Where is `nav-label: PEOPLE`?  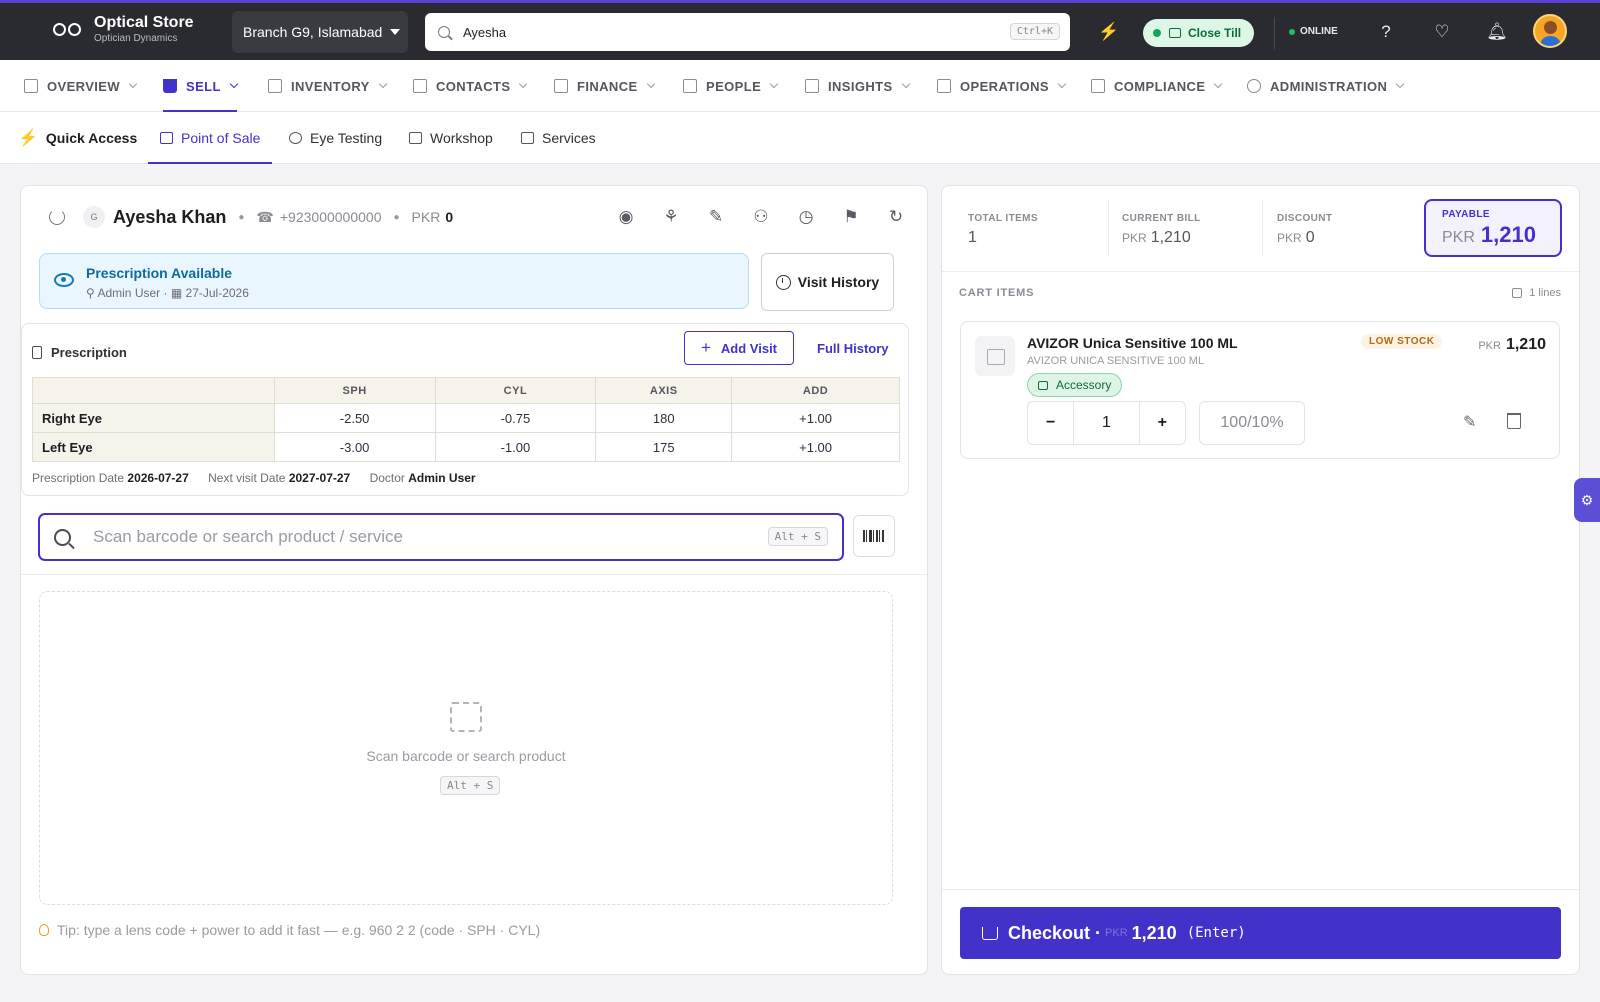 nav-label: PEOPLE is located at coordinates (734, 86).